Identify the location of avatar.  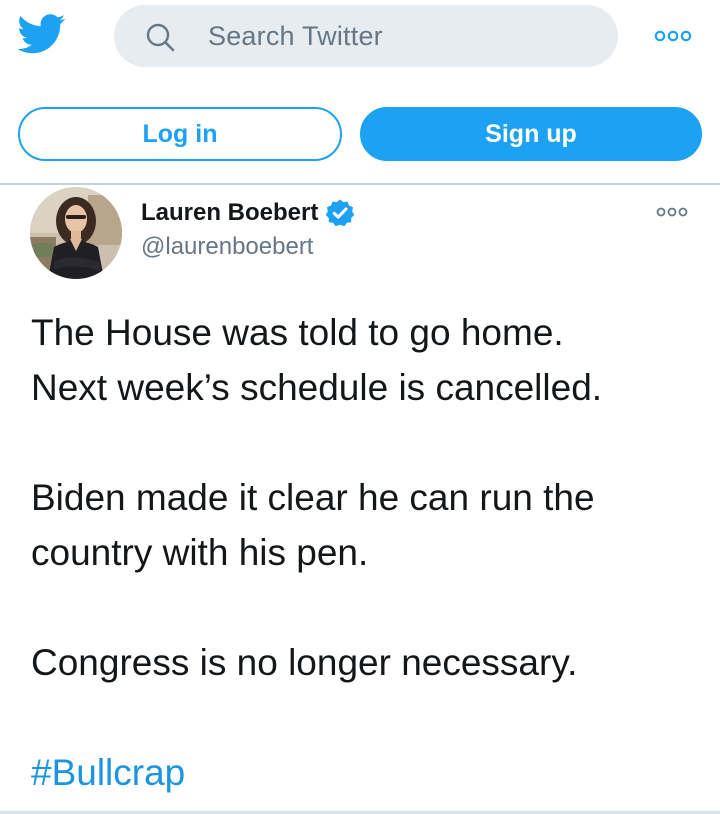
(76, 233).